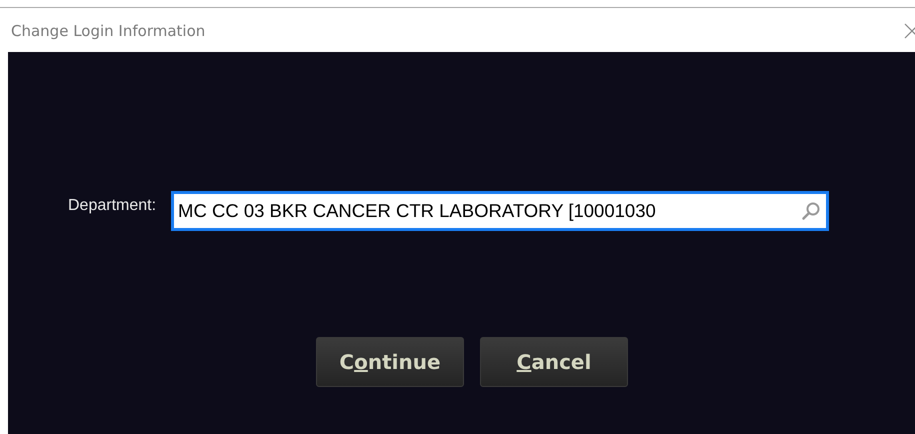 The image size is (915, 434). Describe the element at coordinates (108, 31) in the screenshot. I see `window-title: Change Login Information` at that location.